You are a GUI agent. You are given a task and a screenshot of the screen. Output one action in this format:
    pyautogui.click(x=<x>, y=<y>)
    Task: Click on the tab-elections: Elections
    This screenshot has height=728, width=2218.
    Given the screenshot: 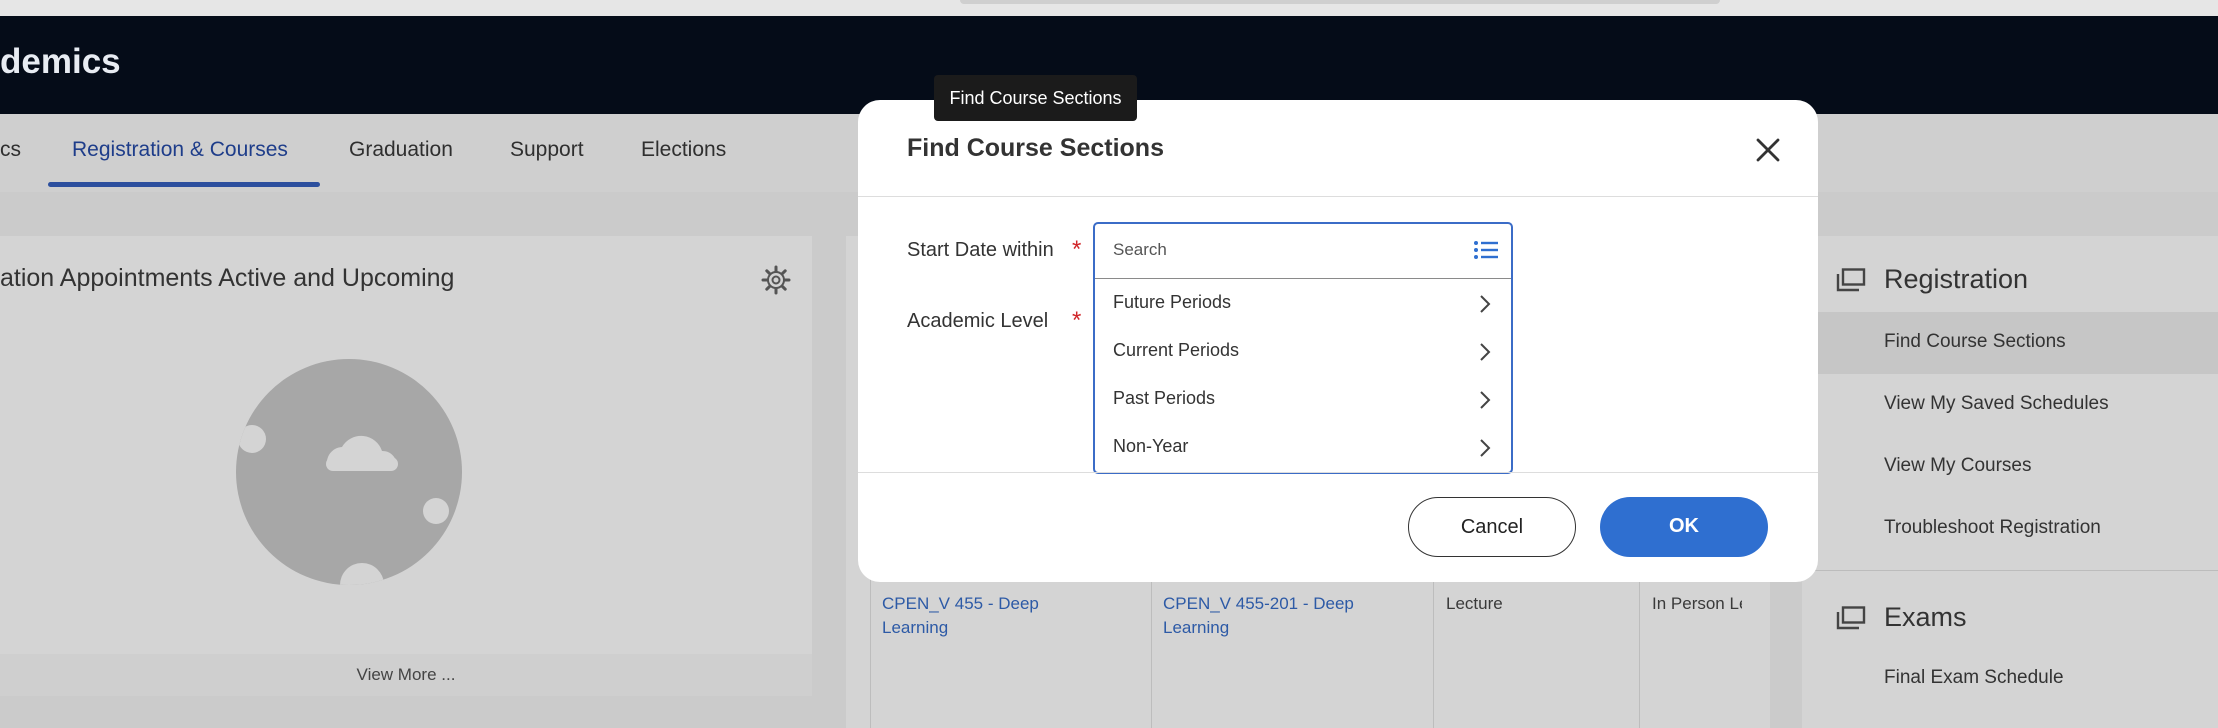 What is the action you would take?
    pyautogui.click(x=683, y=150)
    